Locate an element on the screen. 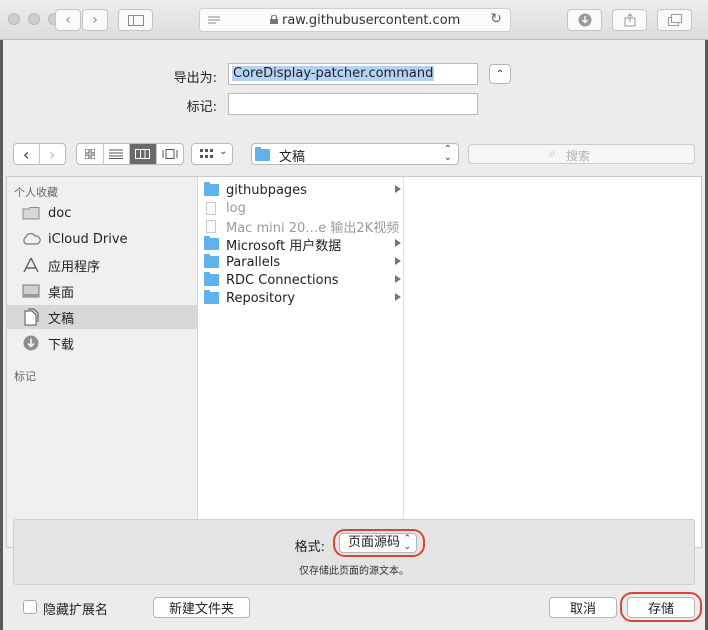 This screenshot has height=630, width=708. location-label: 文稿 is located at coordinates (292, 157).